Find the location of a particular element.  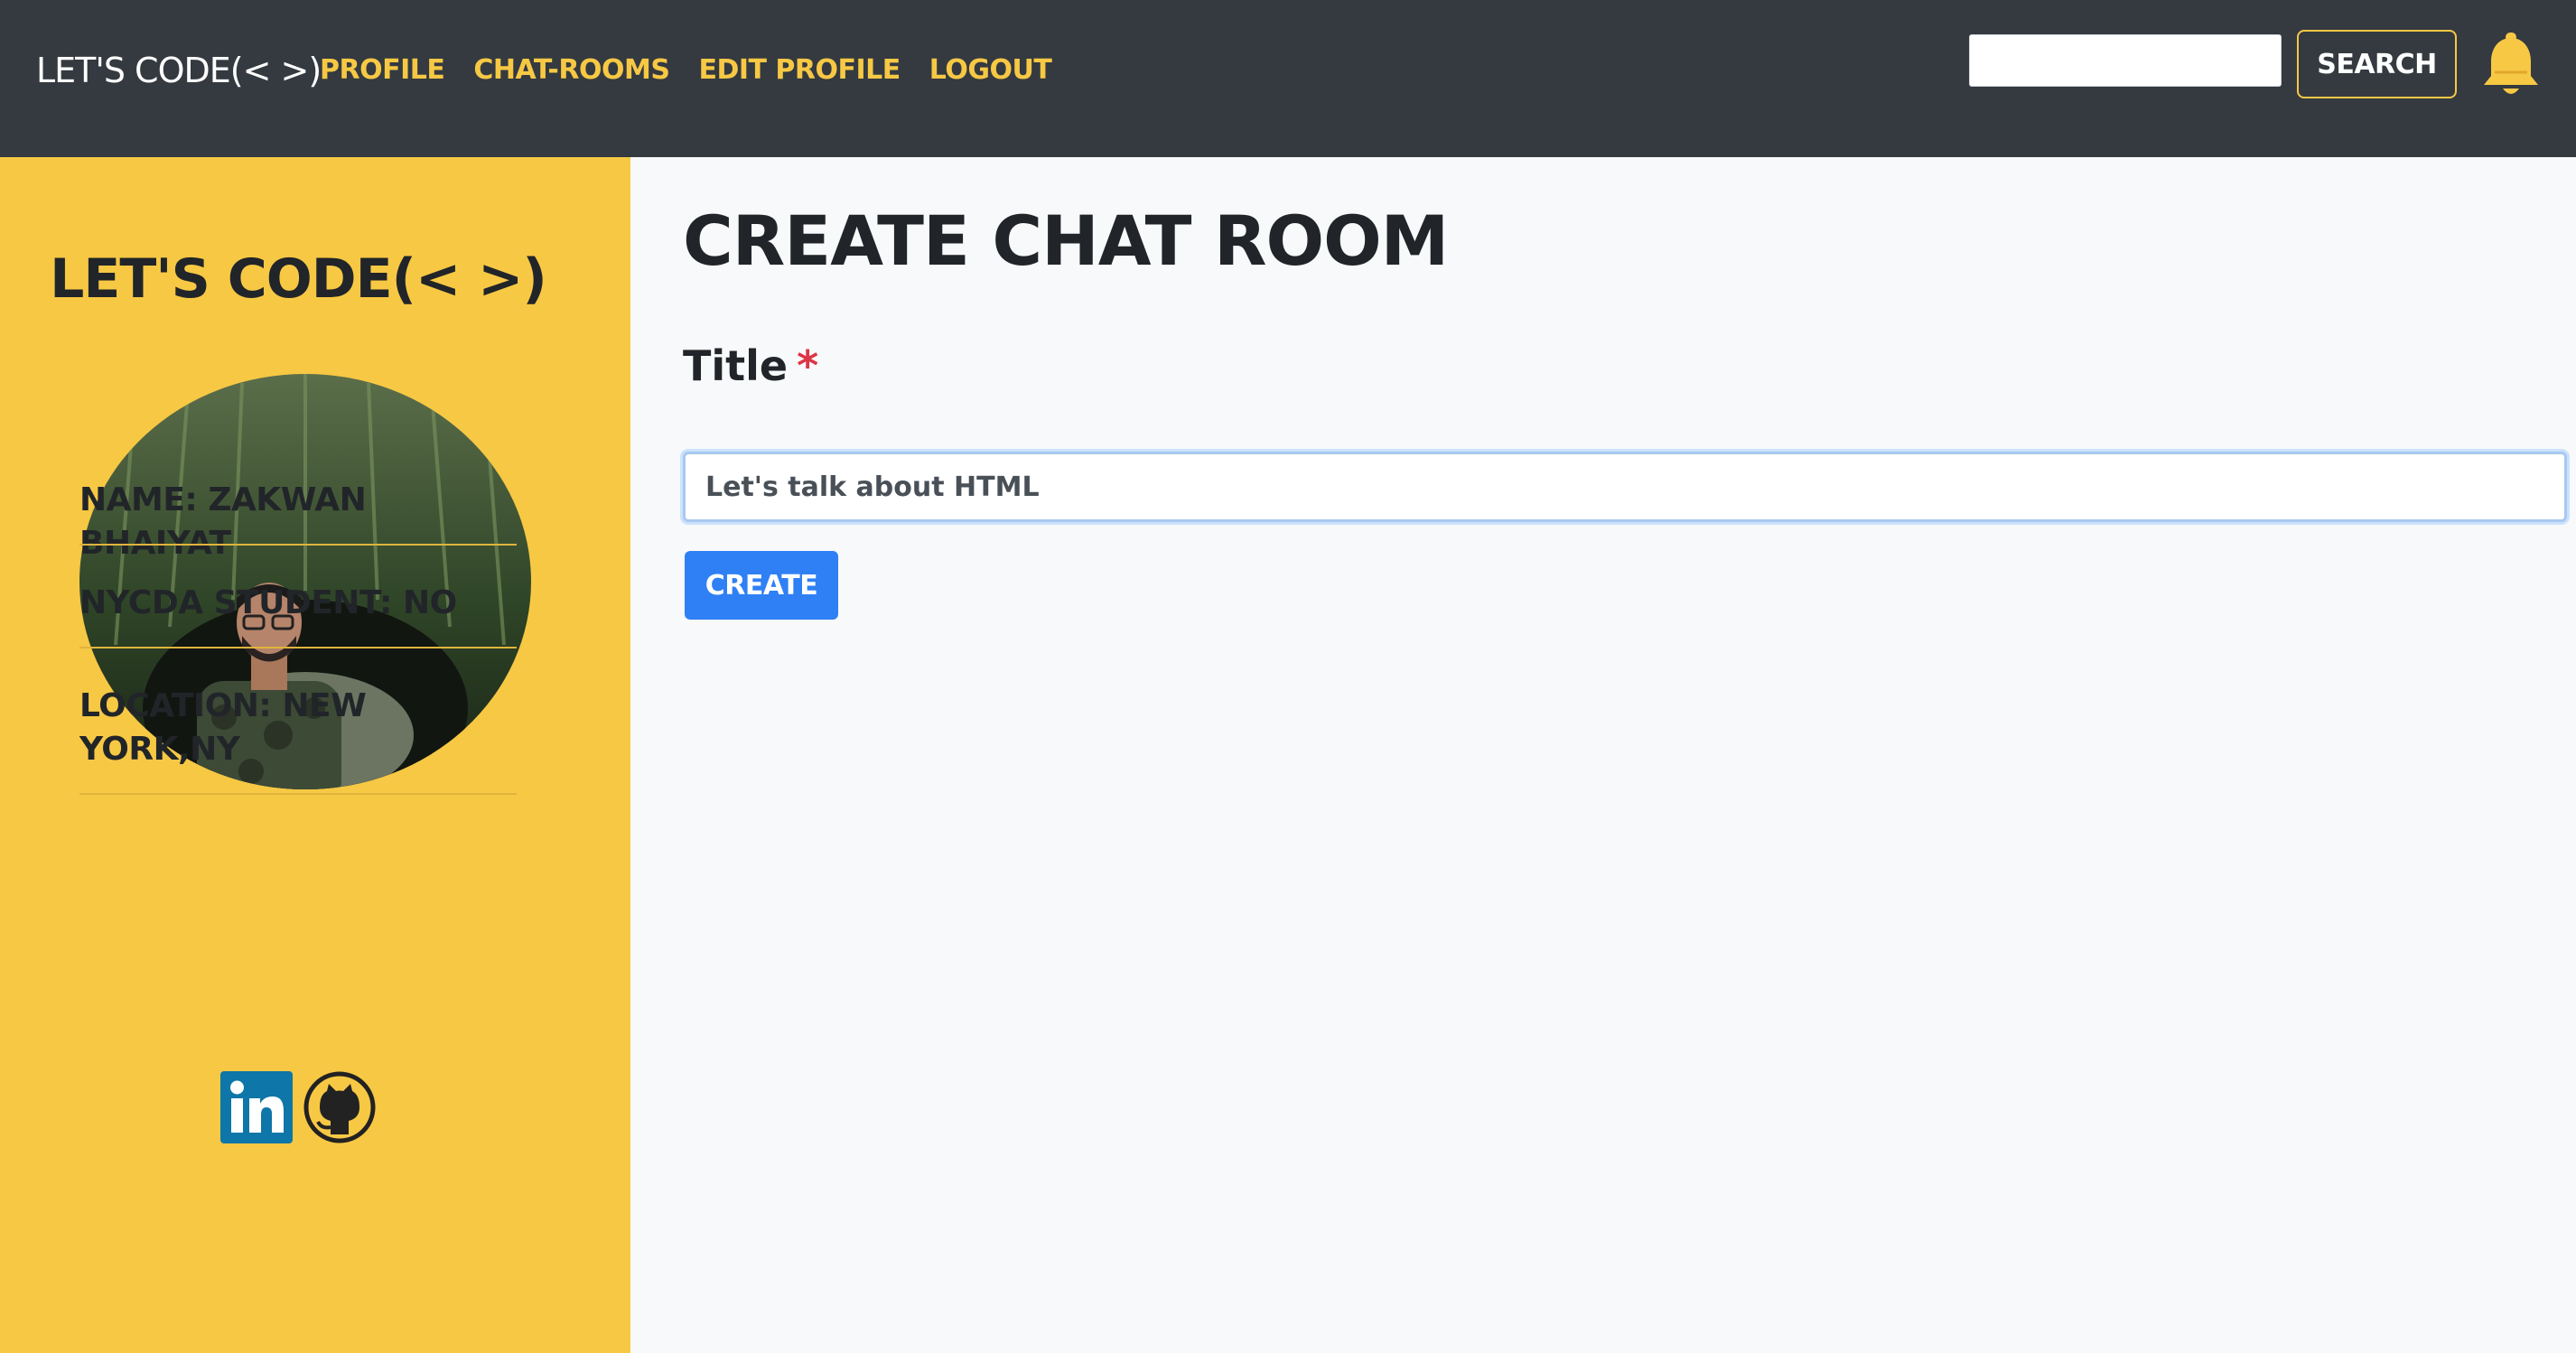

nav-link-chat-rooms: CHAT-ROOMS is located at coordinates (571, 70).